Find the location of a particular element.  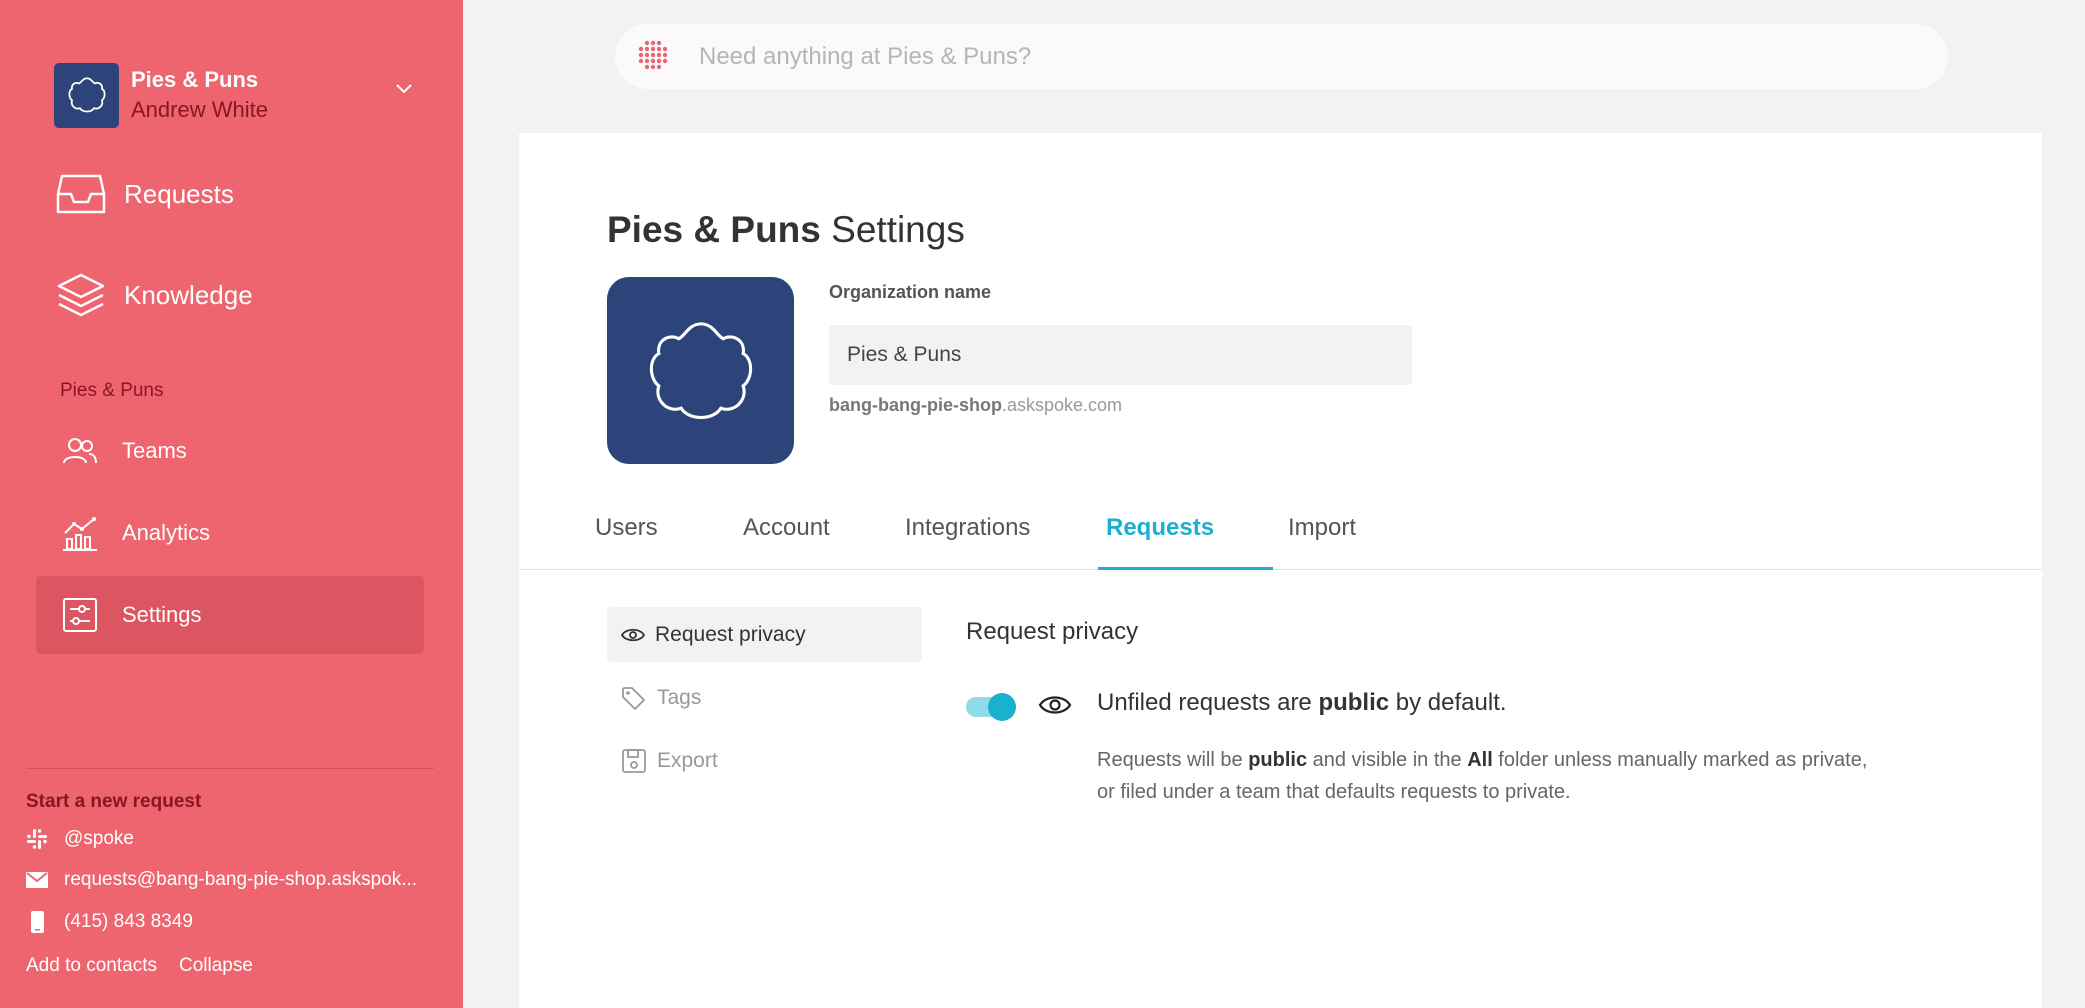

tab-account: Account is located at coordinates (786, 536).